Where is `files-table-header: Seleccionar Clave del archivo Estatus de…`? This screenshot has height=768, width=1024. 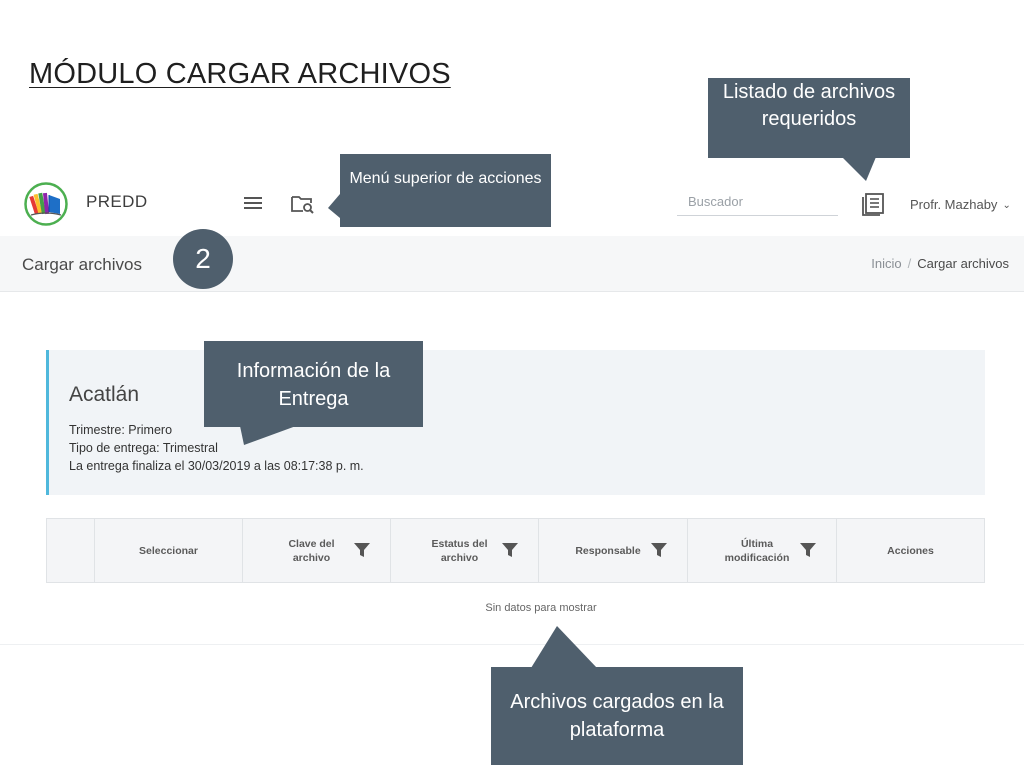
files-table-header: Seleccionar Clave del archivo Estatus de… is located at coordinates (515, 550).